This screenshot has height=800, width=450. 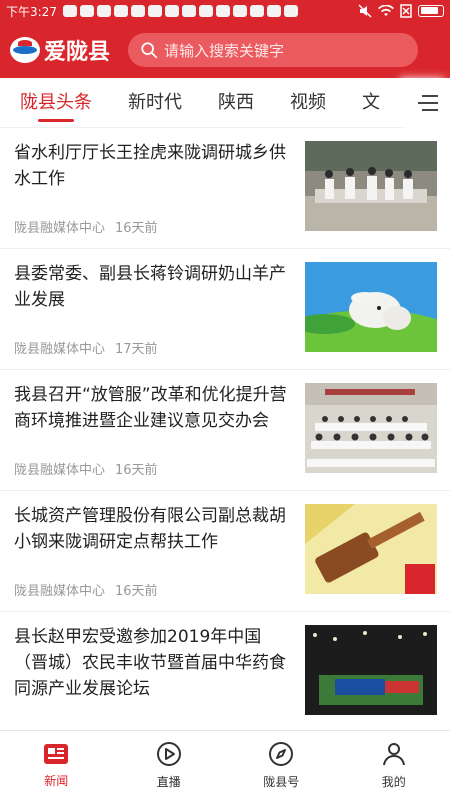 I want to click on tab-shaanxi: 陕西, so click(x=236, y=103).